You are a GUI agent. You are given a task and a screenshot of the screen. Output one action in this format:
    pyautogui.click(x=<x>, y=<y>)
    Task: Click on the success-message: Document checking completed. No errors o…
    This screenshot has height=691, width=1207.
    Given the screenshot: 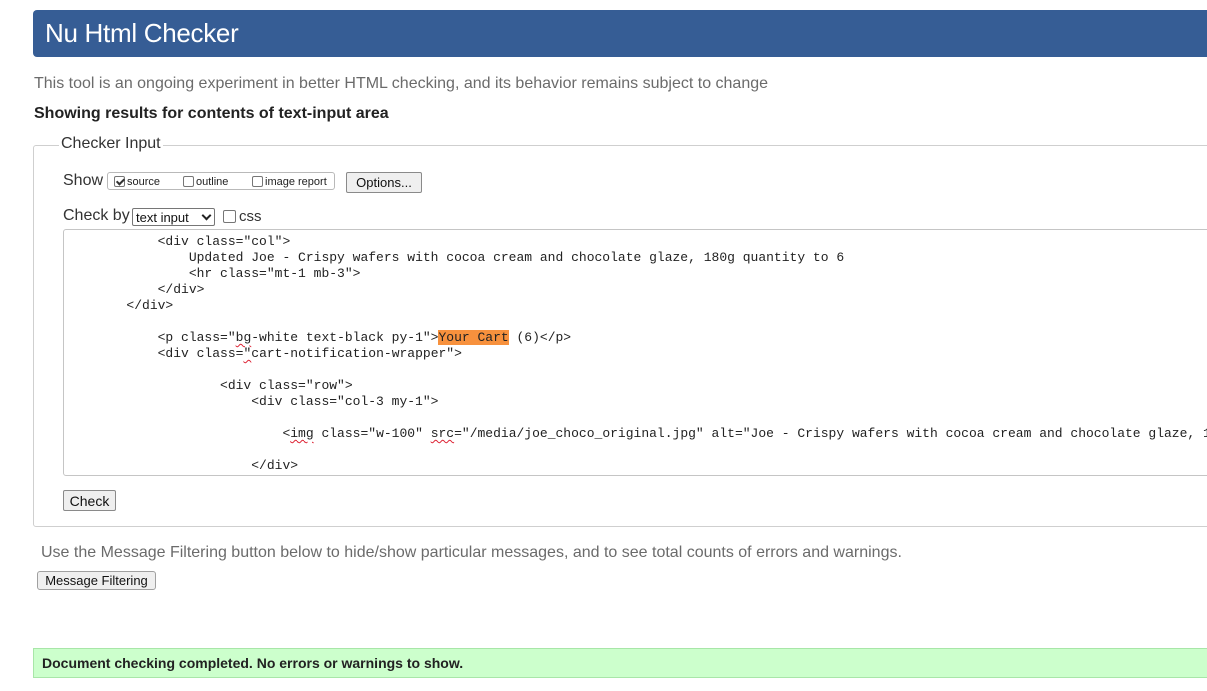 What is the action you would take?
    pyautogui.click(x=620, y=663)
    